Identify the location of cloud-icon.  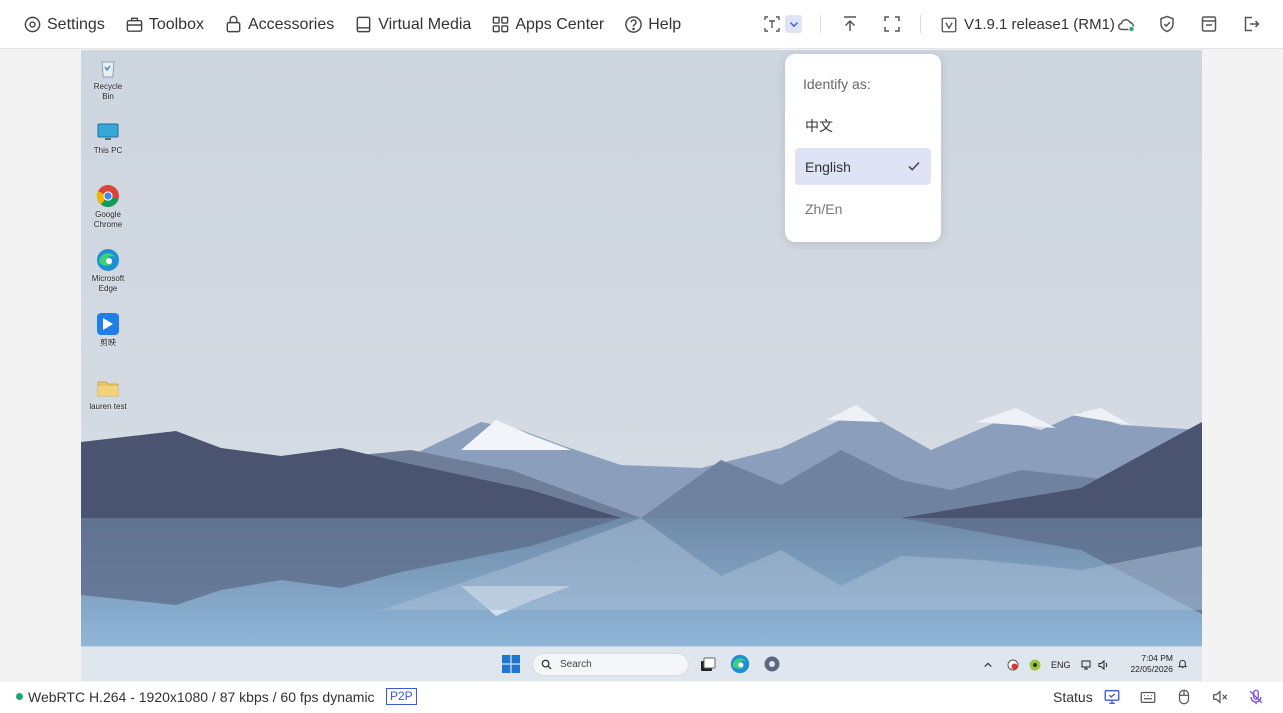
(1126, 25).